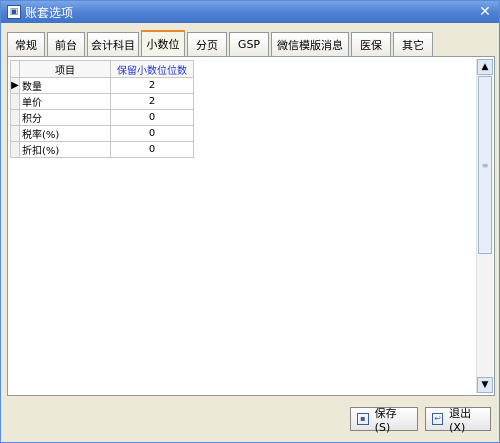 This screenshot has width=500, height=443. I want to click on table-row: 单价 2, so click(102, 101).